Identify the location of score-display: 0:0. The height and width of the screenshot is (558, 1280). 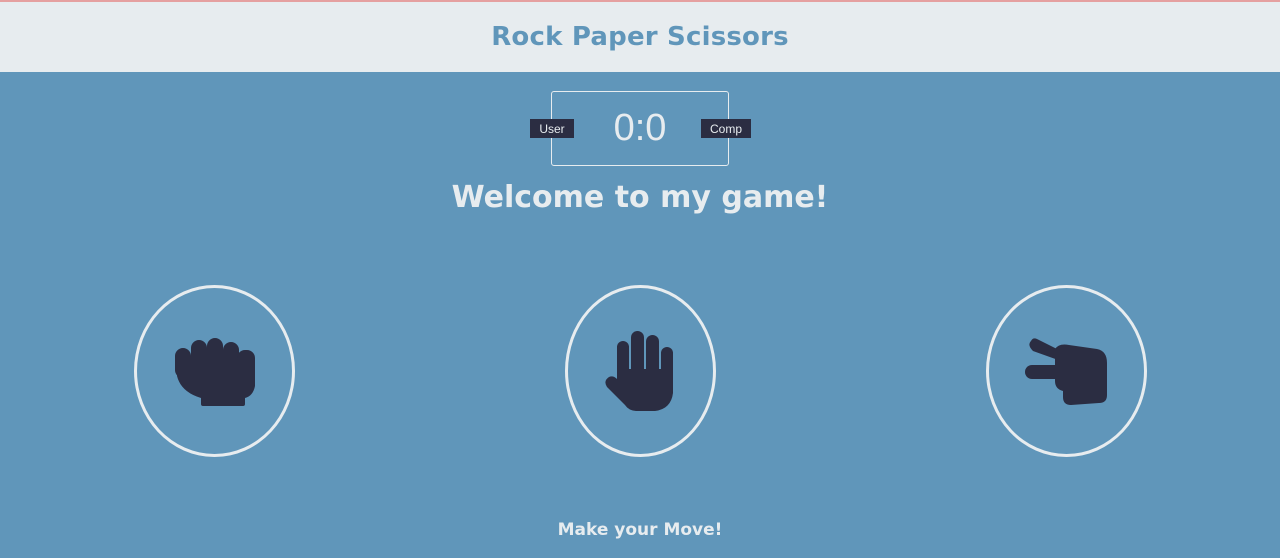
(640, 128).